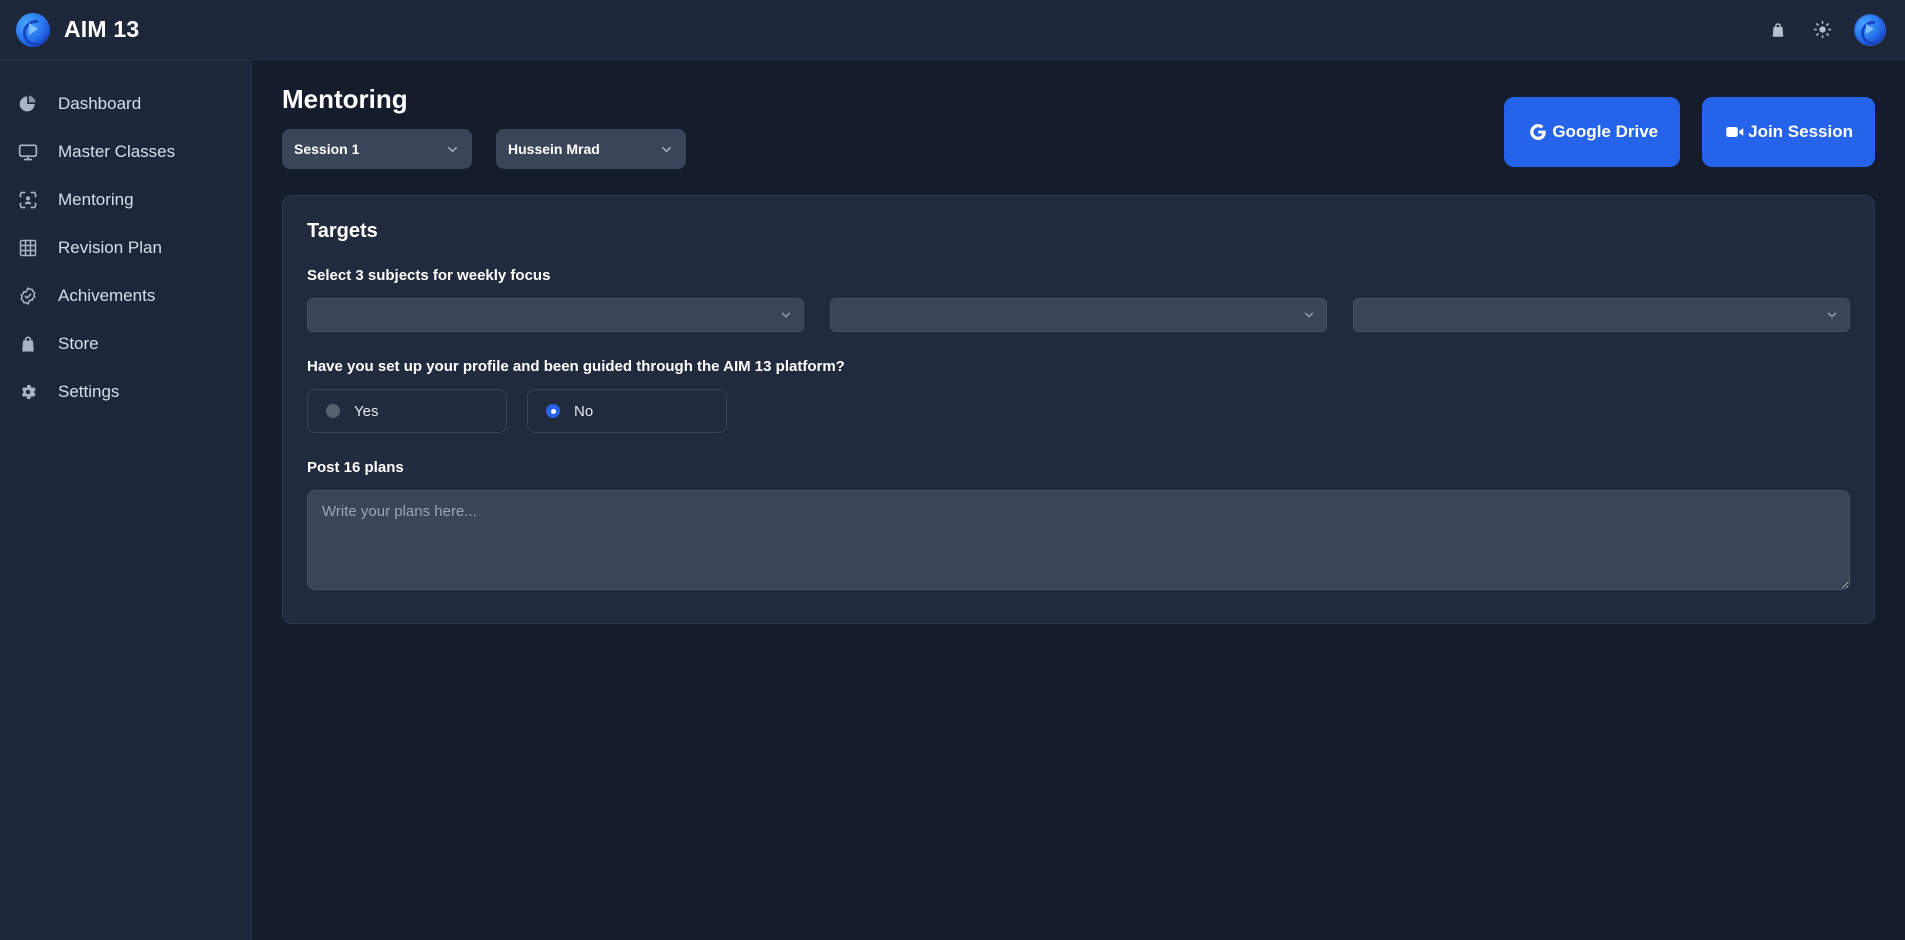 The width and height of the screenshot is (1905, 940). Describe the element at coordinates (355, 467) in the screenshot. I see `plans-label: Post 16 plans` at that location.